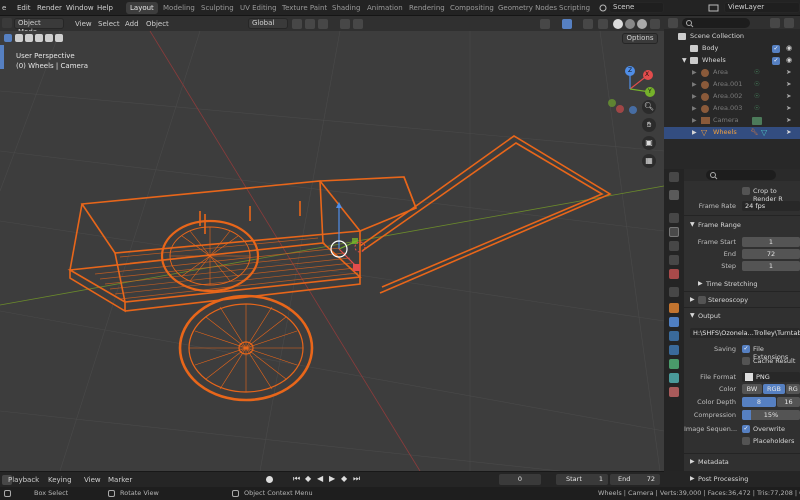  I want to click on post-processing-header: Post Processing, so click(723, 479).